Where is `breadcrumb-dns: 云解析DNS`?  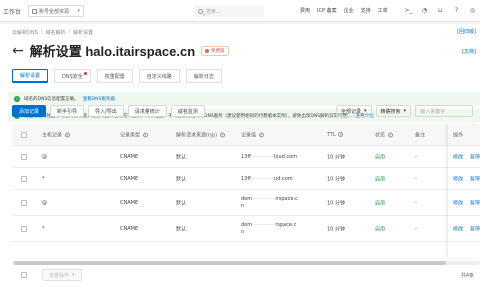
breadcrumb-dns: 云解析DNS is located at coordinates (25, 32).